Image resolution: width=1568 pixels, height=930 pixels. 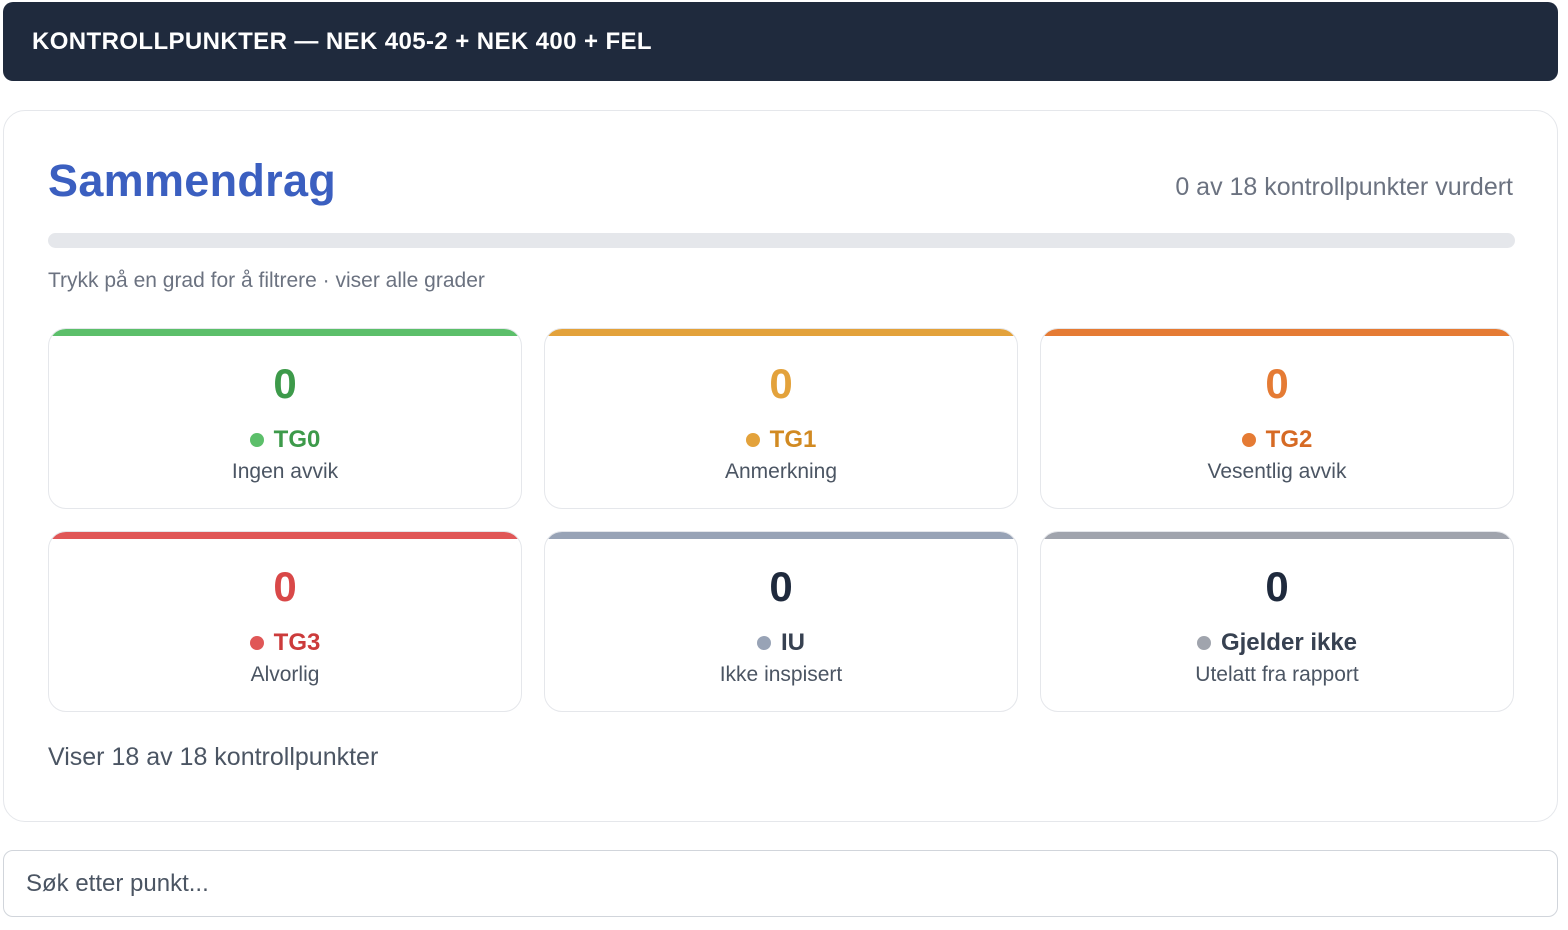 I want to click on grade-description: Ingen avvik, so click(x=285, y=471).